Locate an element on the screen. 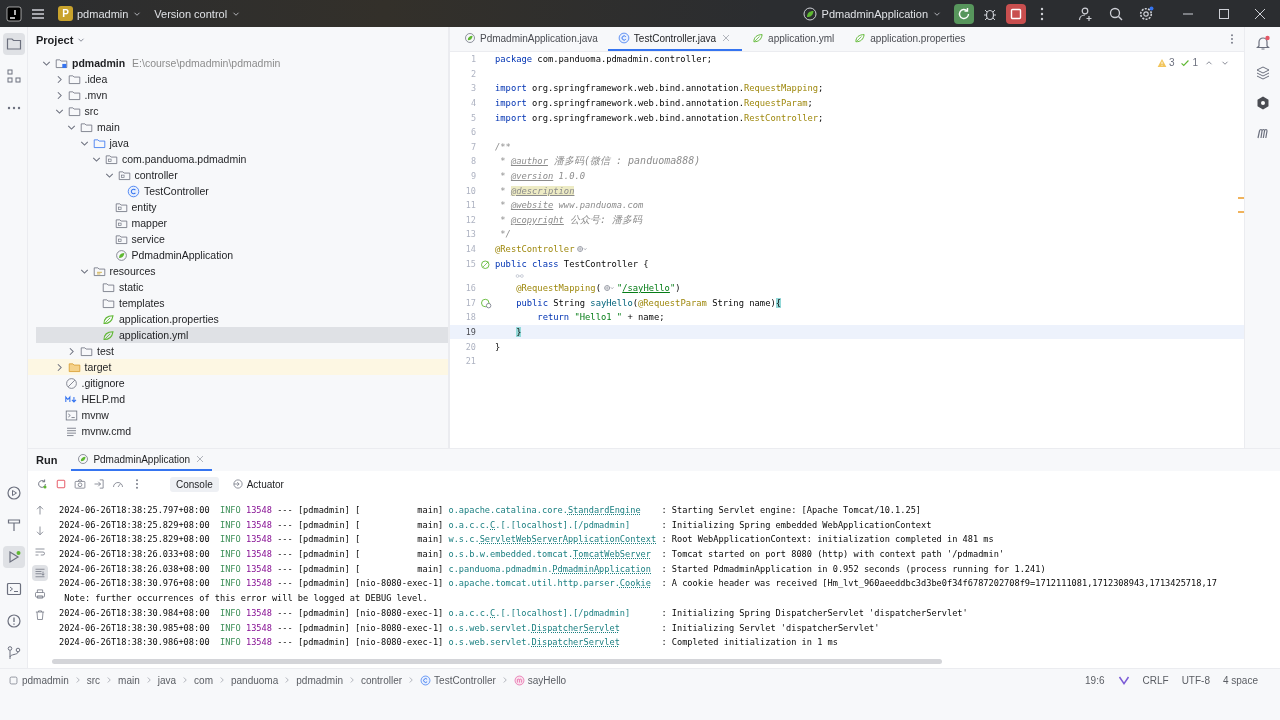 The image size is (1280, 720). tree-item: src is located at coordinates (242, 111).